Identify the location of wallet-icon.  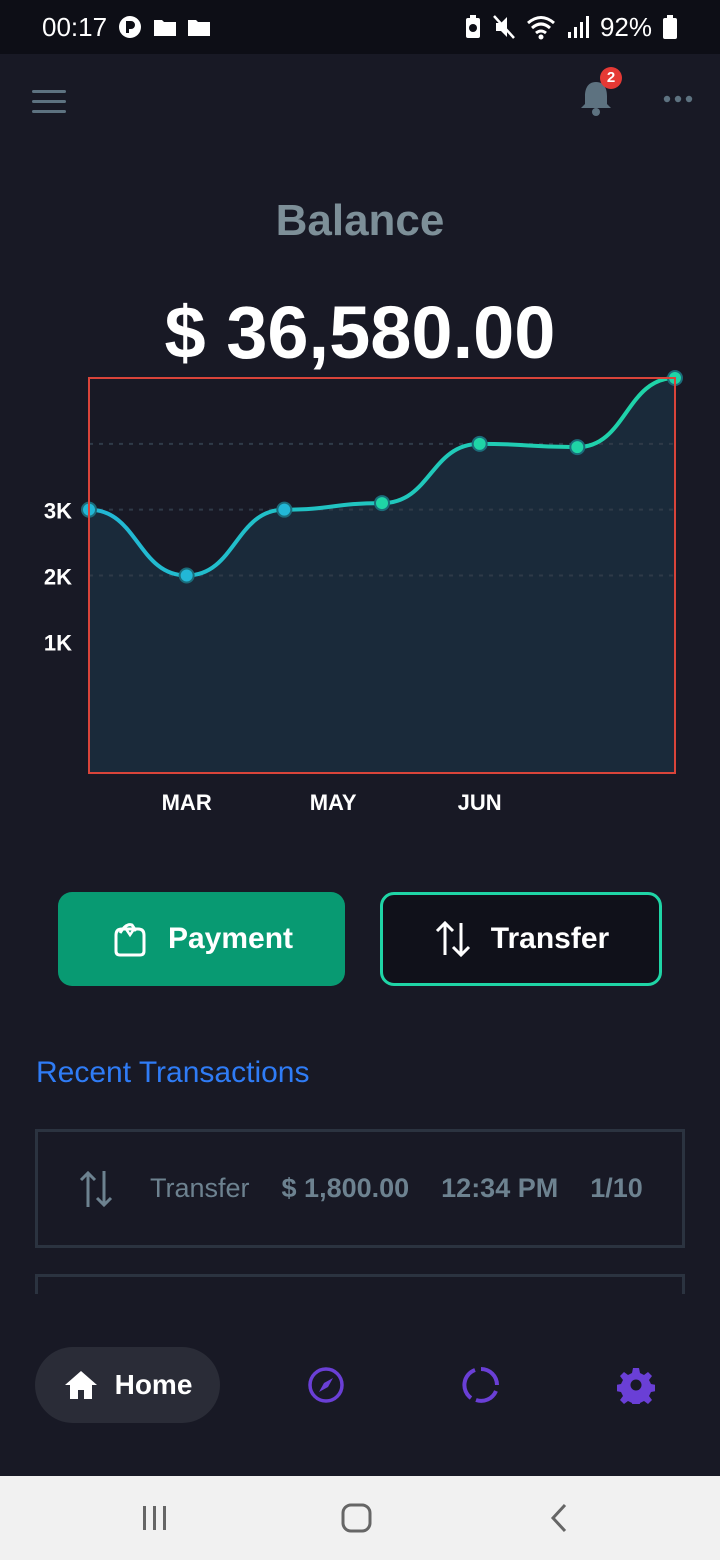
(130, 940).